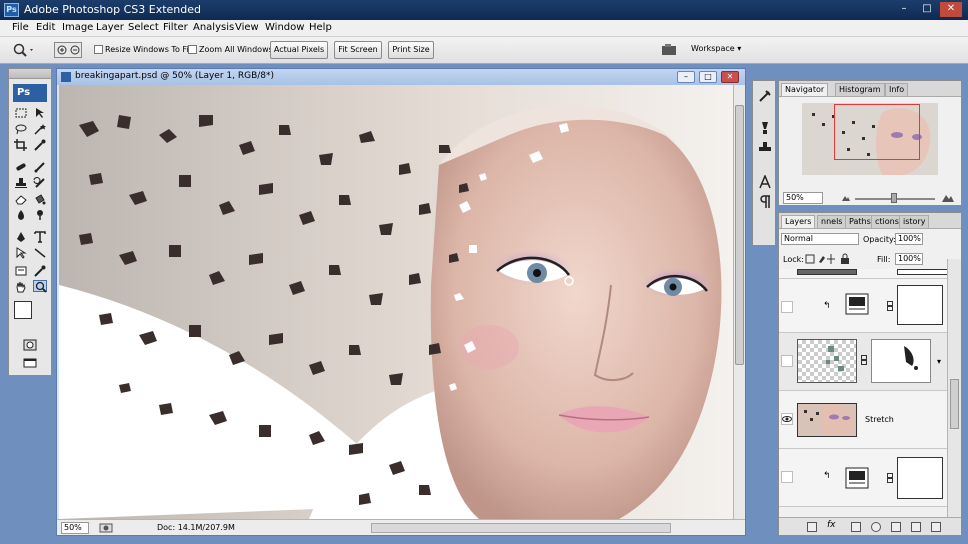 The width and height of the screenshot is (968, 544). What do you see at coordinates (40, 129) in the screenshot?
I see `magic-wand-tool-icon` at bounding box center [40, 129].